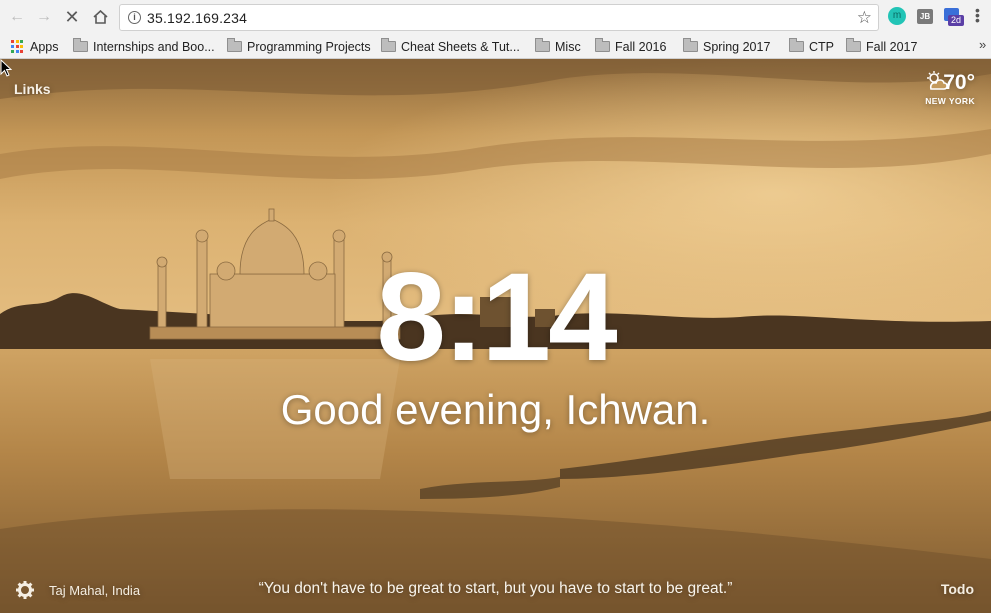 The width and height of the screenshot is (991, 613). I want to click on calendar-extension-badge: 2d, so click(956, 20).